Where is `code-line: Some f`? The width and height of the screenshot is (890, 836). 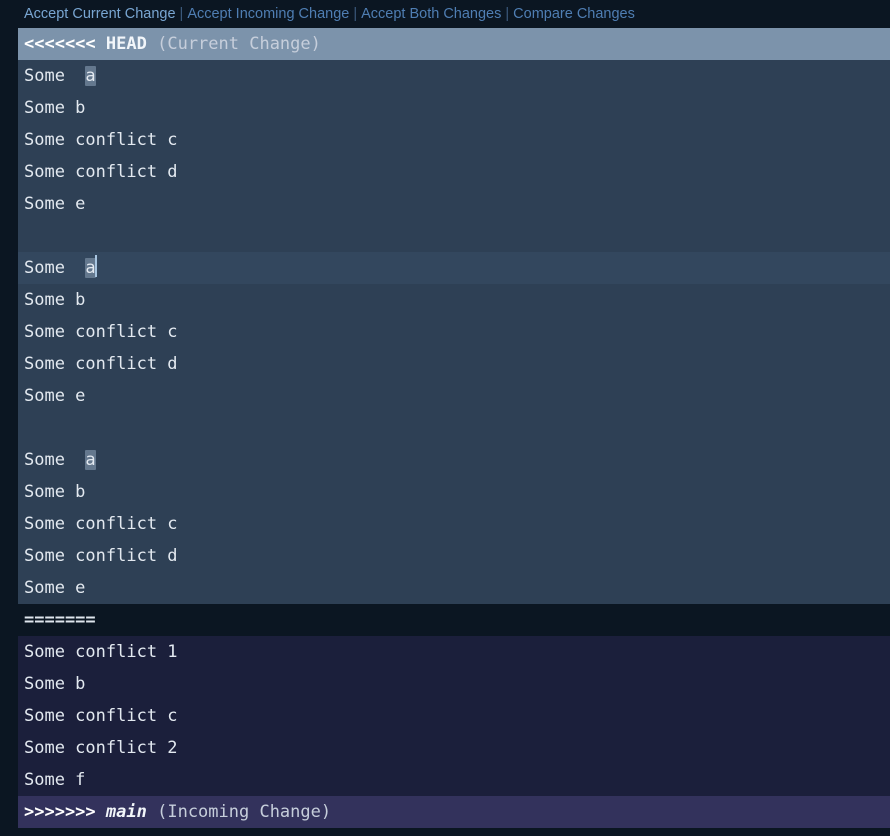 code-line: Some f is located at coordinates (445, 780).